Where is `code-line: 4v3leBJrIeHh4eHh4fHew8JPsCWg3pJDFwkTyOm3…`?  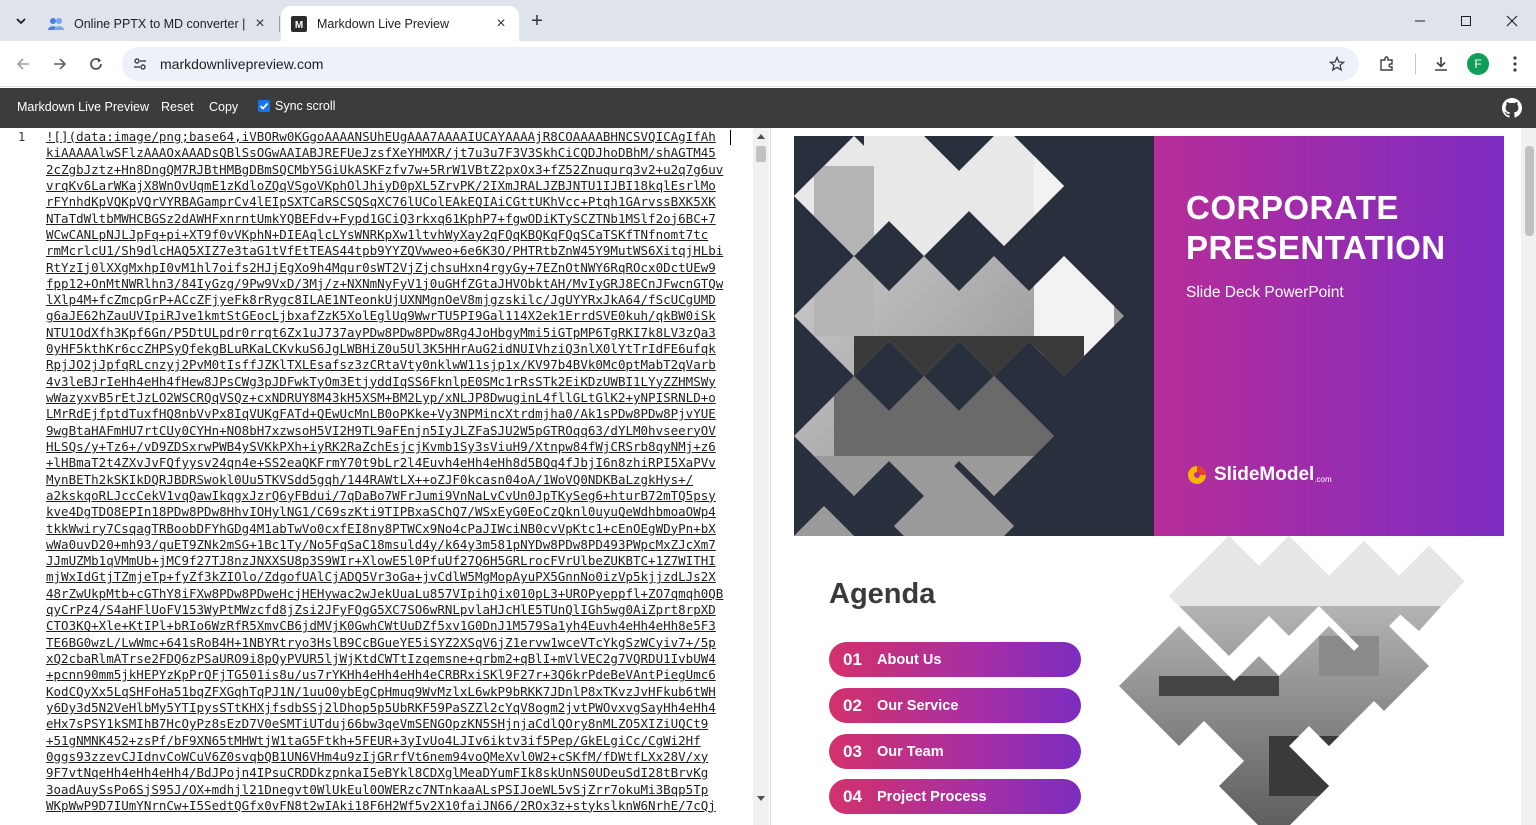 code-line: 4v3leBJrIeHh4eHh4fHew8JPsCWg3pJDFwkTyOm3… is located at coordinates (381, 381).